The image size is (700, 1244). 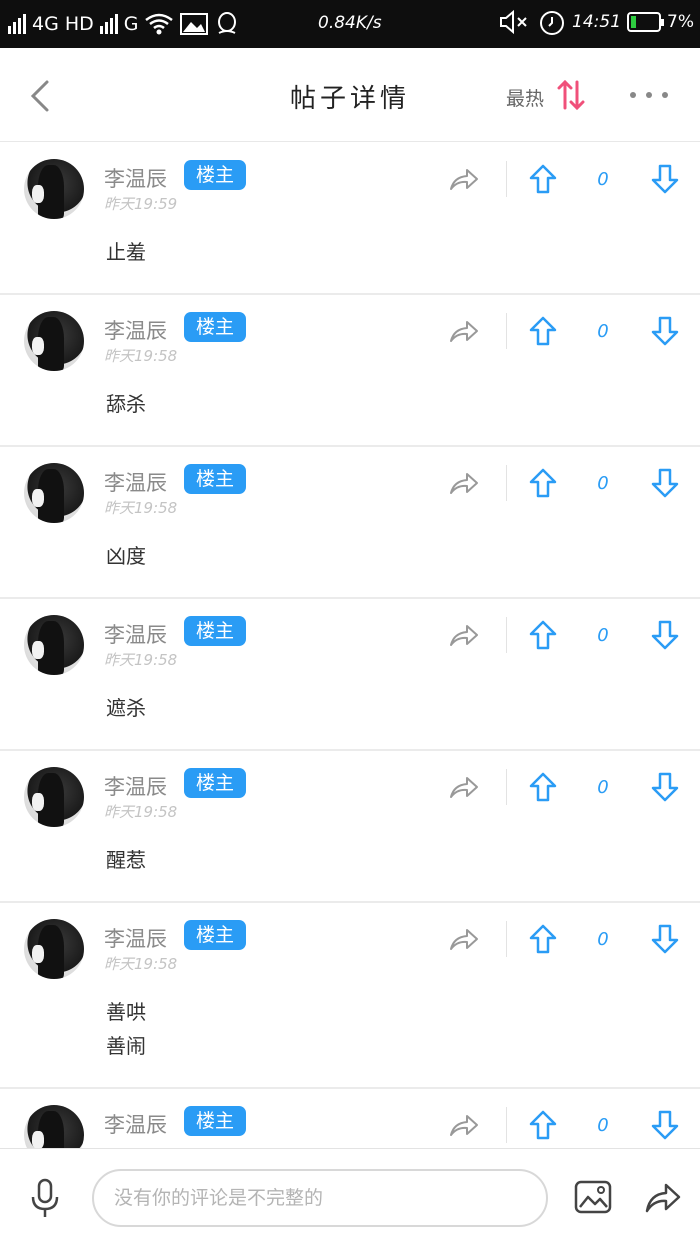 I want to click on battery-level: 7%, so click(x=680, y=22).